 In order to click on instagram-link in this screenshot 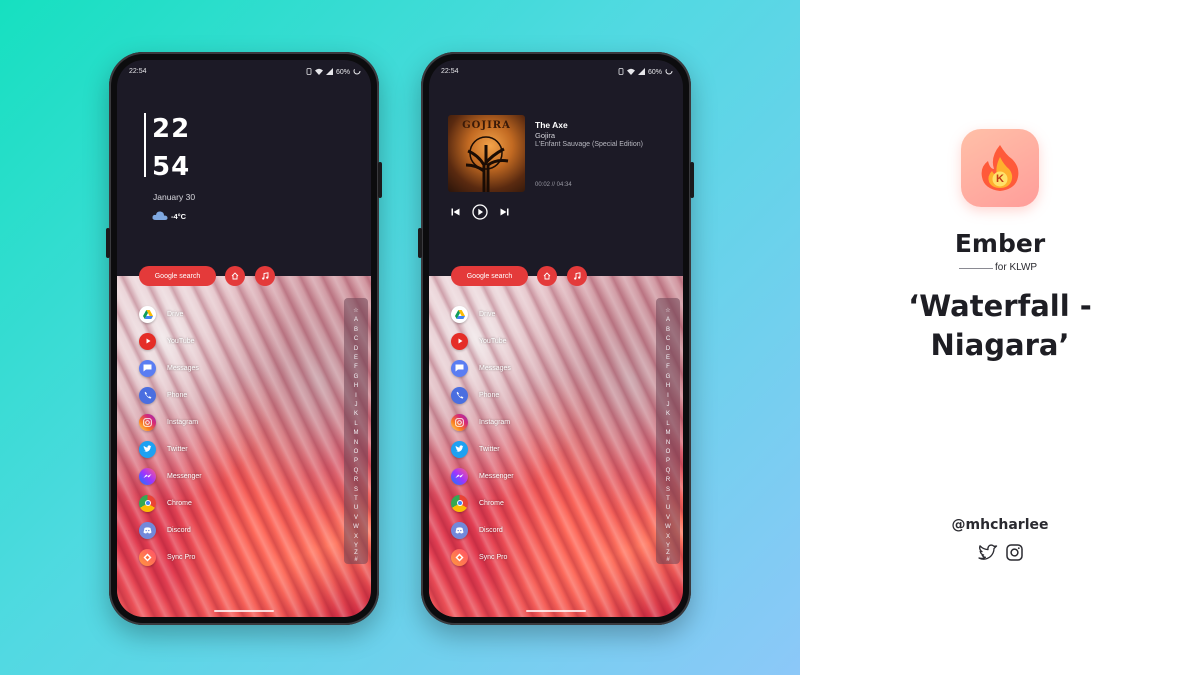, I will do `click(1014, 552)`.